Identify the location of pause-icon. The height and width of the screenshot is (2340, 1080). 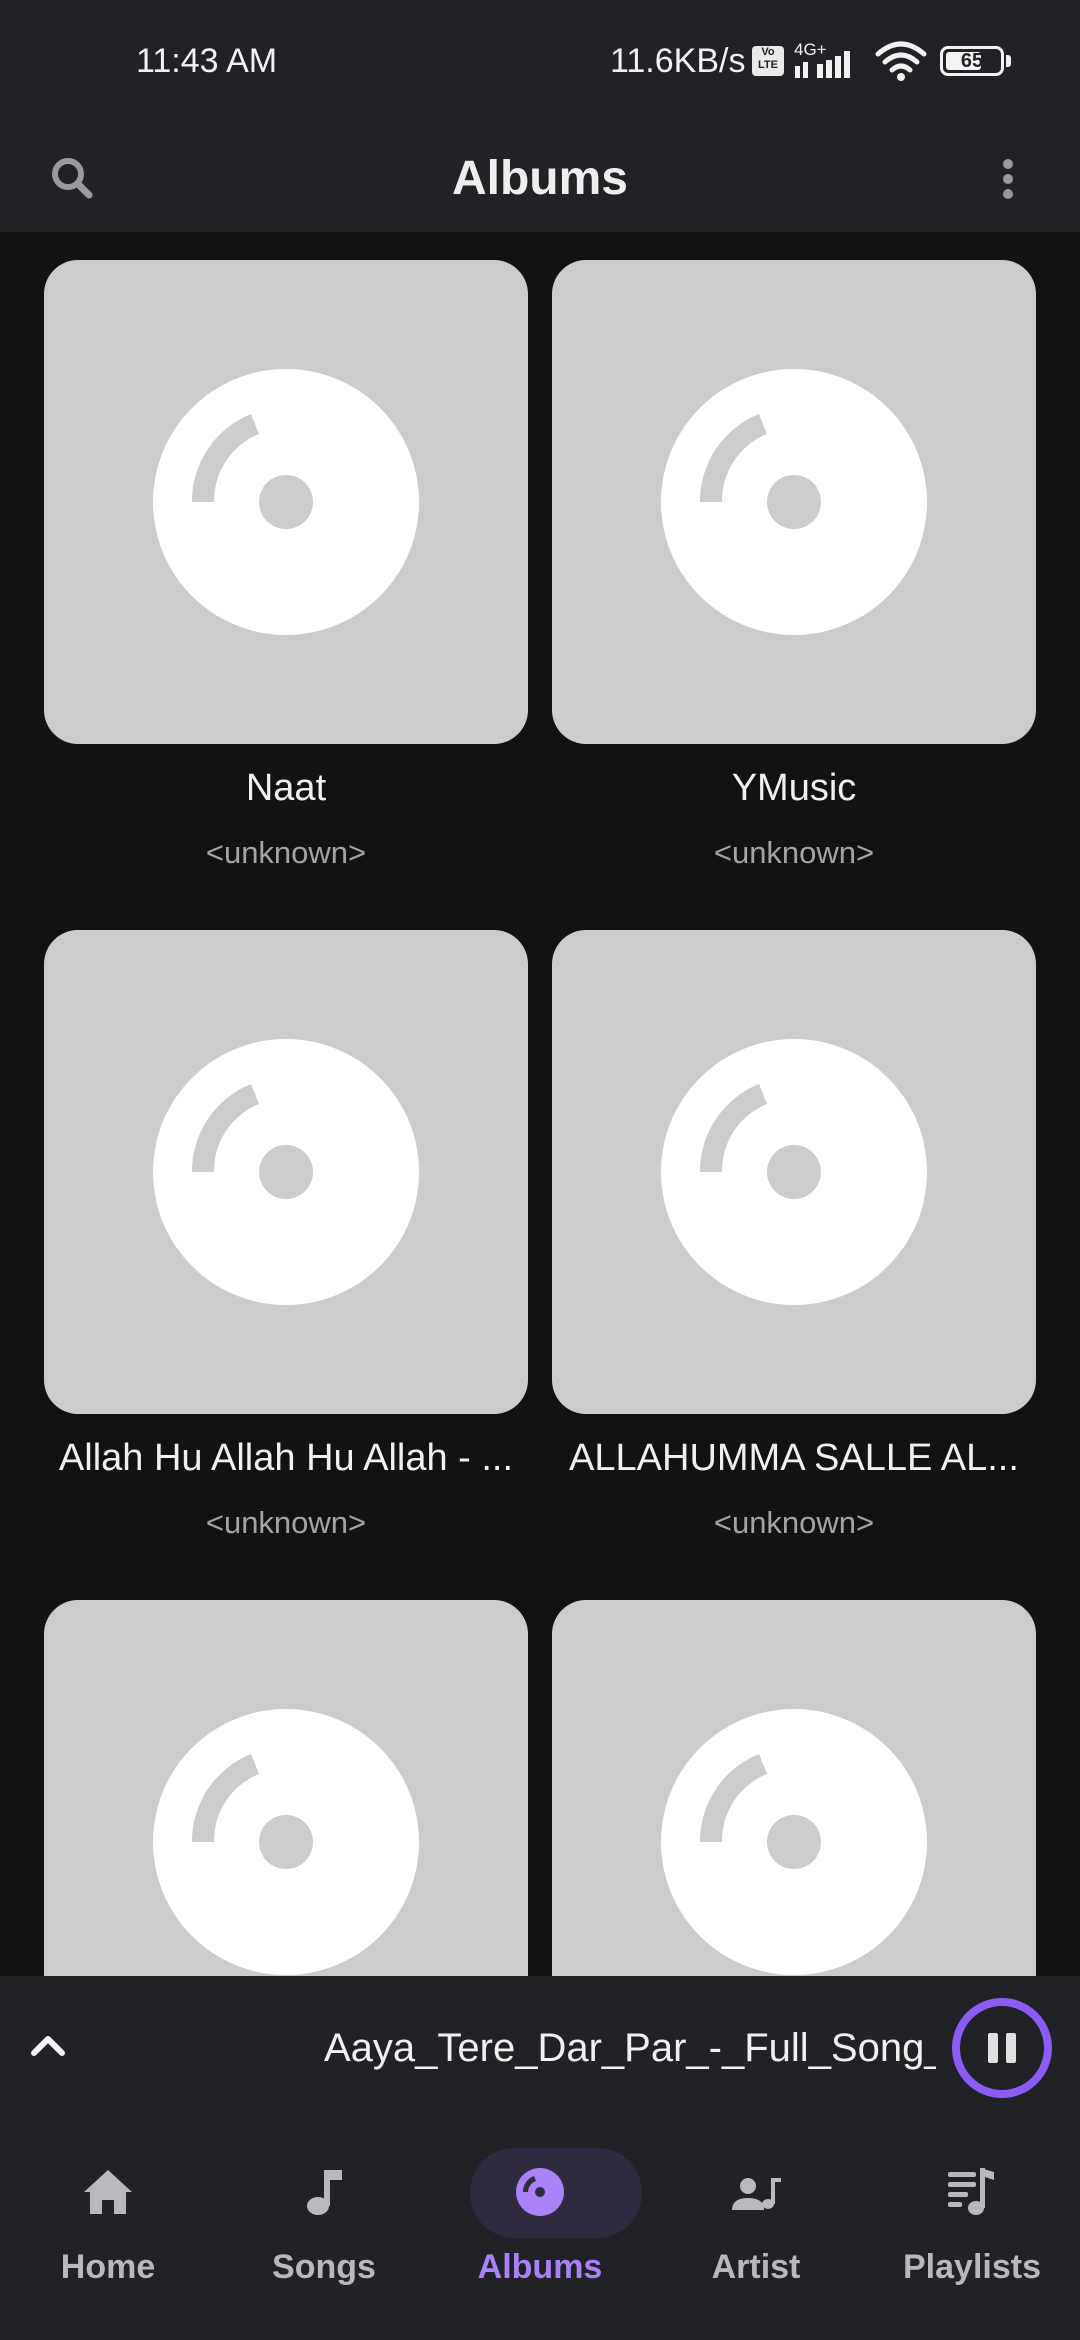
(993, 2048).